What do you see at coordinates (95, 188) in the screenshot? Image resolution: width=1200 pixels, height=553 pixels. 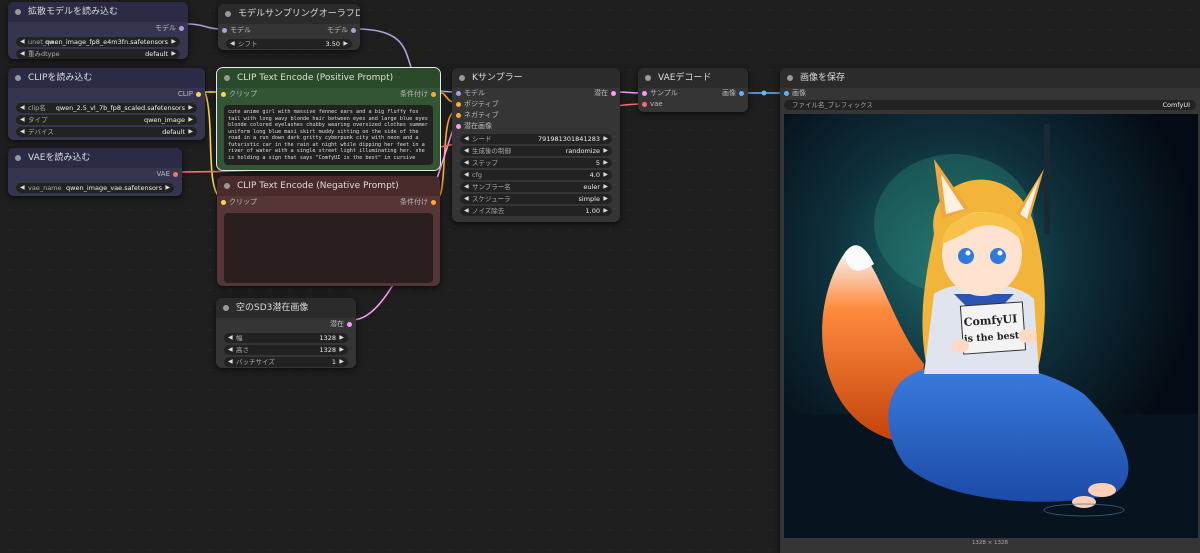 I see `vae-name-select: ◀ vae_name qwen_image_vae.safetensors ▶` at bounding box center [95, 188].